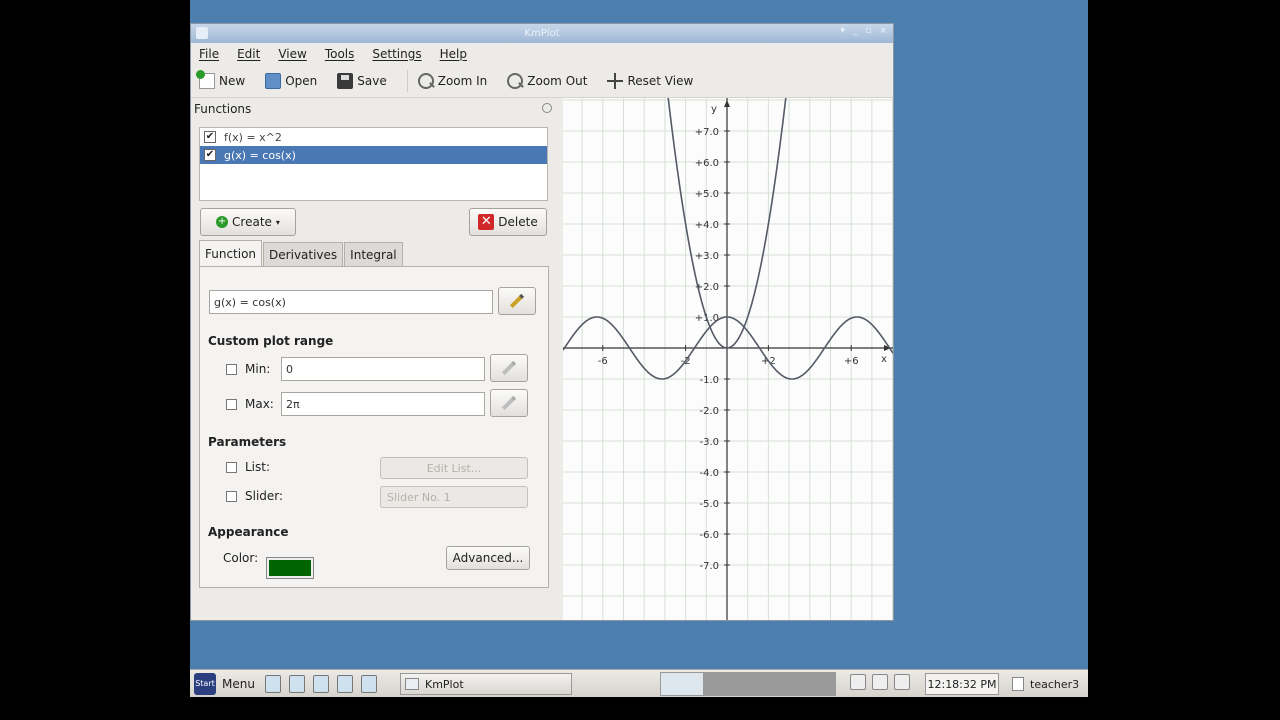  I want to click on pencil-icon, so click(509, 368).